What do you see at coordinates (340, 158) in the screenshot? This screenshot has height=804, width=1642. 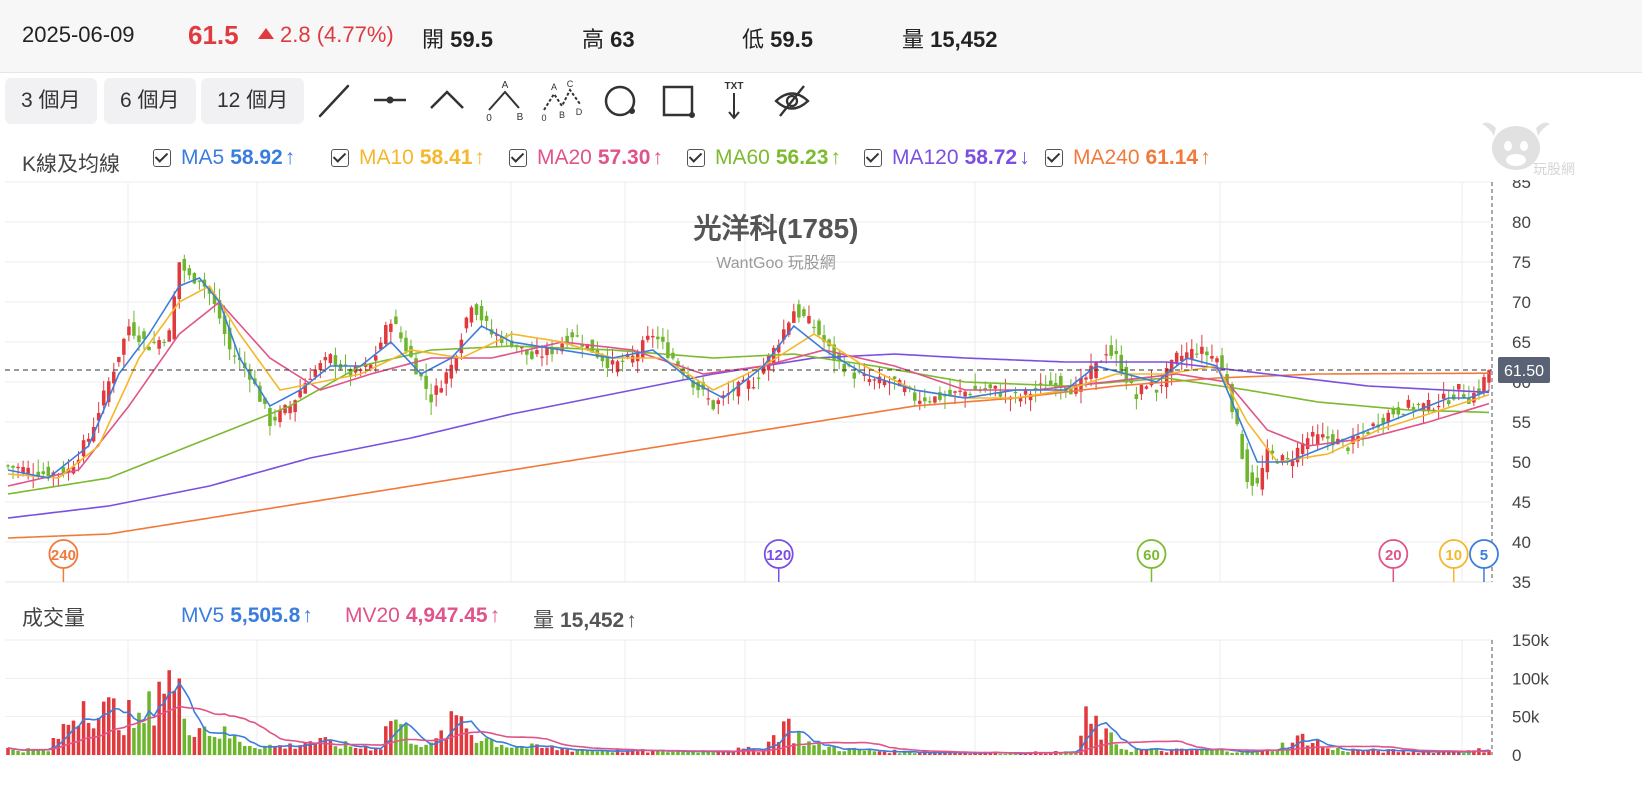 I see `ma10-checkbox` at bounding box center [340, 158].